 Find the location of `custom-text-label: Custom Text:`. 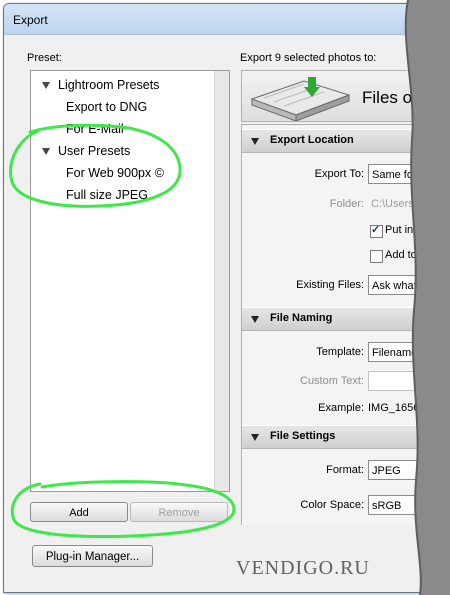

custom-text-label: Custom Text: is located at coordinates (332, 381).